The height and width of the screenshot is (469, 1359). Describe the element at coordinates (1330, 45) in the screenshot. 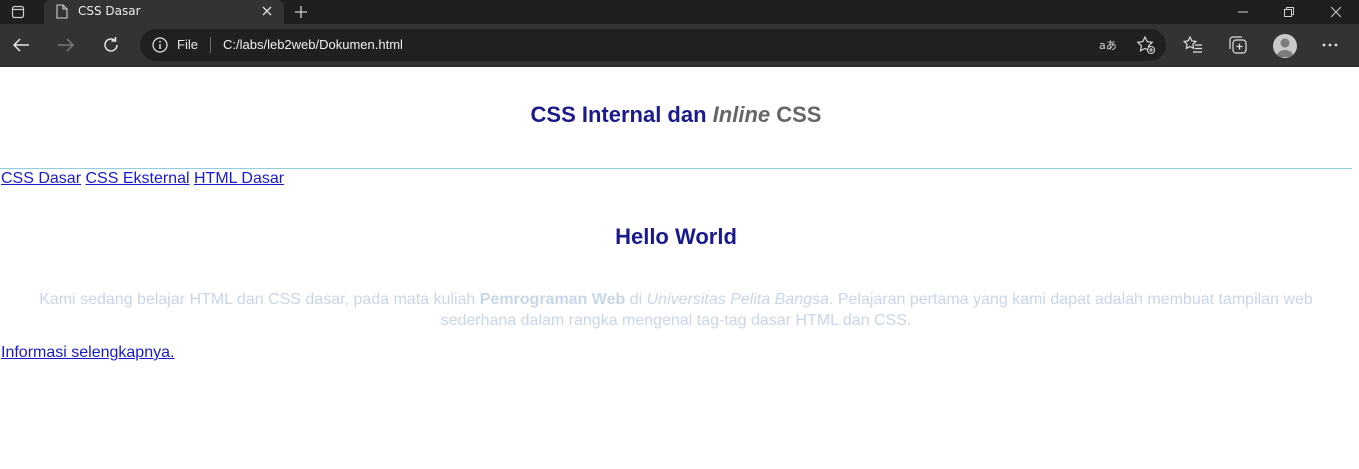

I see `more-options-icon` at that location.